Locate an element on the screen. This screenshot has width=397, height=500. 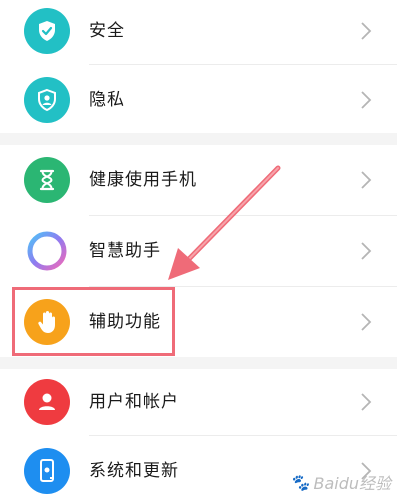
menu-item-label: 智慧助手 is located at coordinates (125, 251).